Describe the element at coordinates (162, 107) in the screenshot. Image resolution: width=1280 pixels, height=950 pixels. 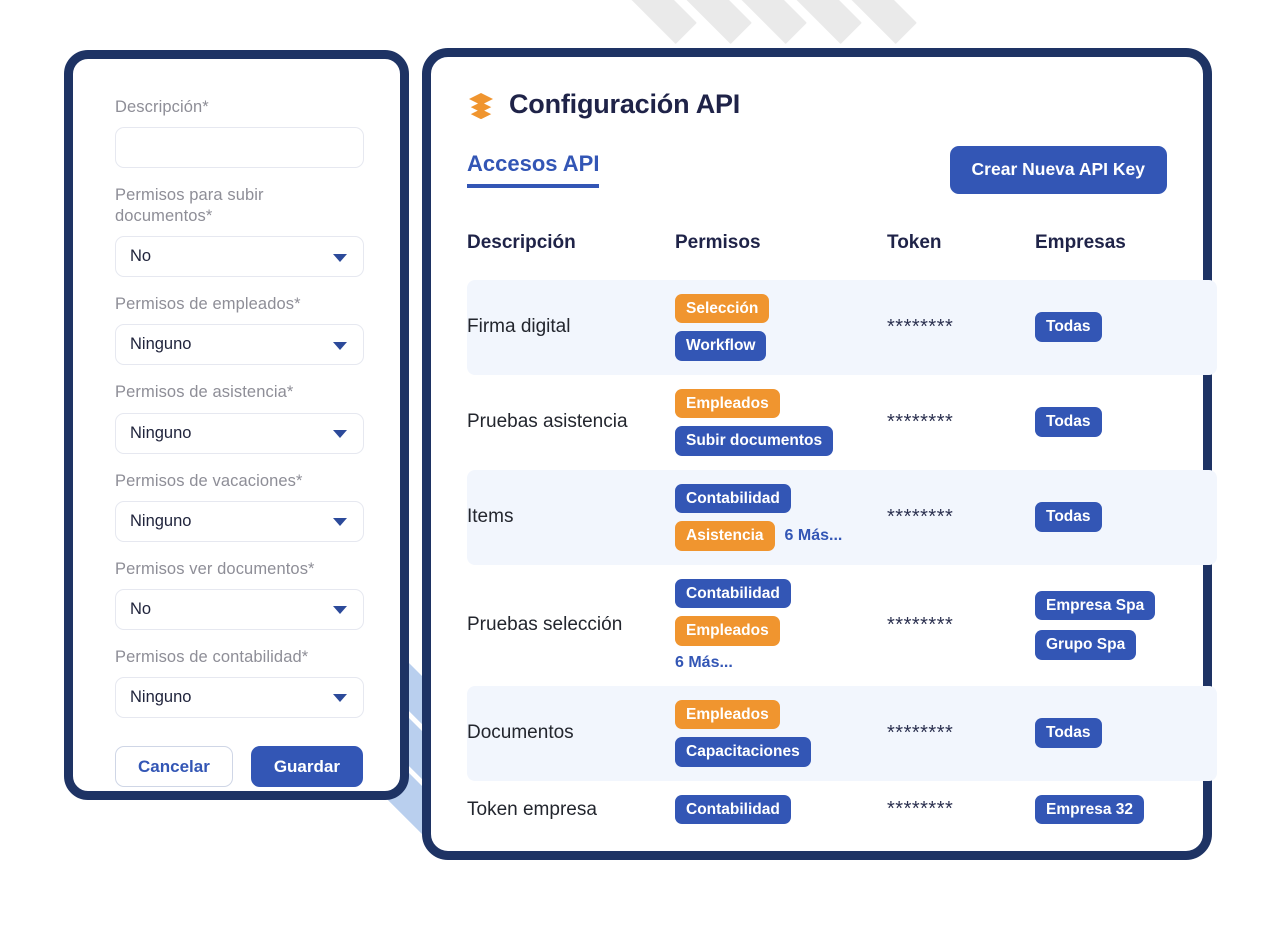
I see `field-label: Descripción*` at that location.